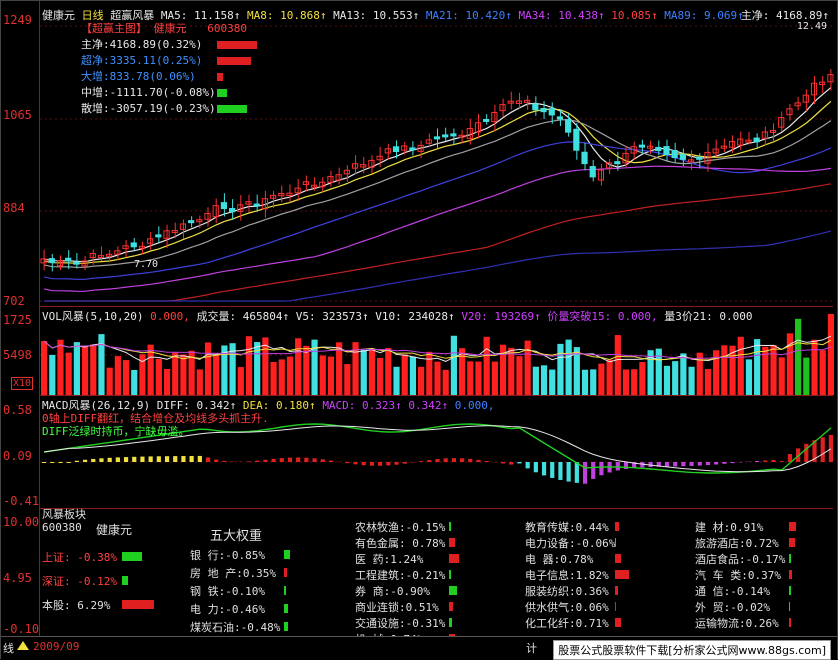 The image size is (838, 660). I want to click on sector-row: 工程建筑:-0.21%, so click(400, 575).